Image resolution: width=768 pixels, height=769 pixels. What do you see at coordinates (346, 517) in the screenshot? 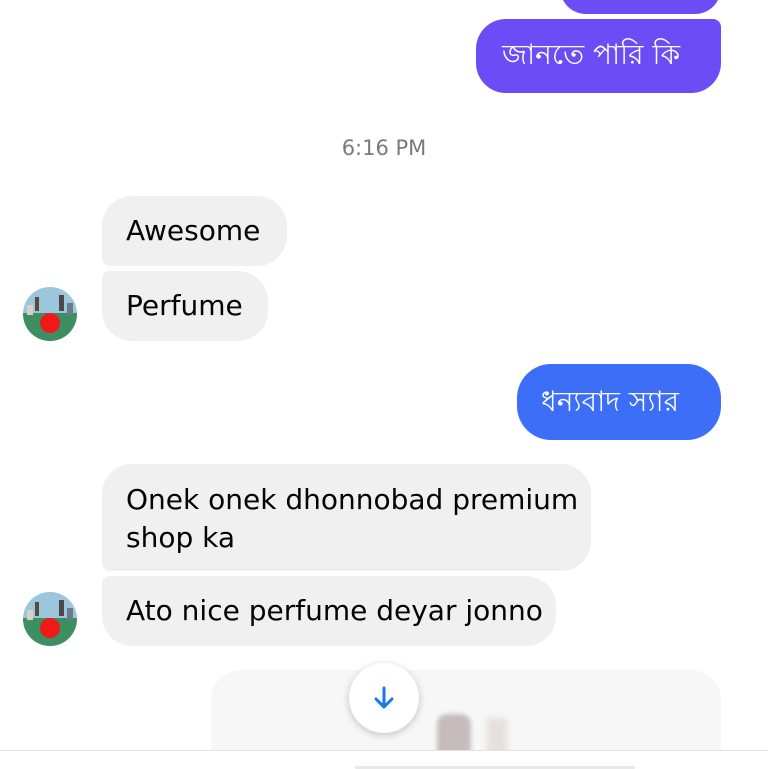
I see `incoming-message: Onek onek dhonnobad premium shop ka` at bounding box center [346, 517].